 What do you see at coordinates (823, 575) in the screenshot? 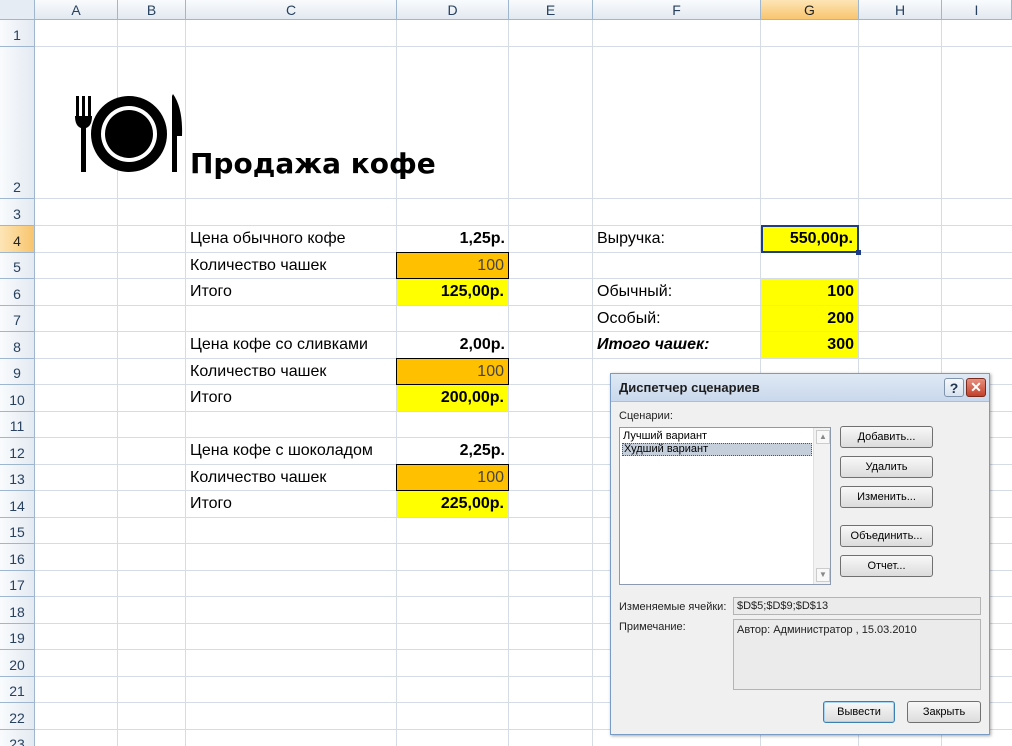
I see `scroll-down-icon: ▼` at bounding box center [823, 575].